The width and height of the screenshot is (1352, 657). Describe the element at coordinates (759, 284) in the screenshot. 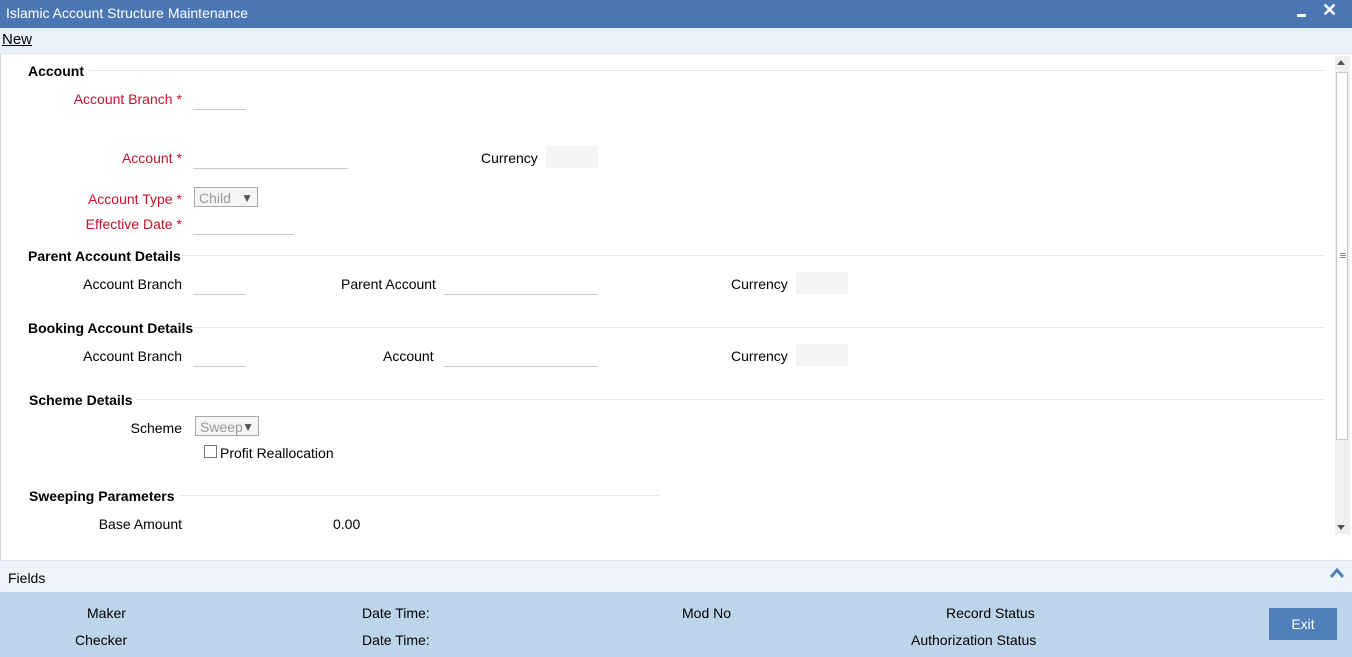

I see `parent-currency-label: Currency` at that location.